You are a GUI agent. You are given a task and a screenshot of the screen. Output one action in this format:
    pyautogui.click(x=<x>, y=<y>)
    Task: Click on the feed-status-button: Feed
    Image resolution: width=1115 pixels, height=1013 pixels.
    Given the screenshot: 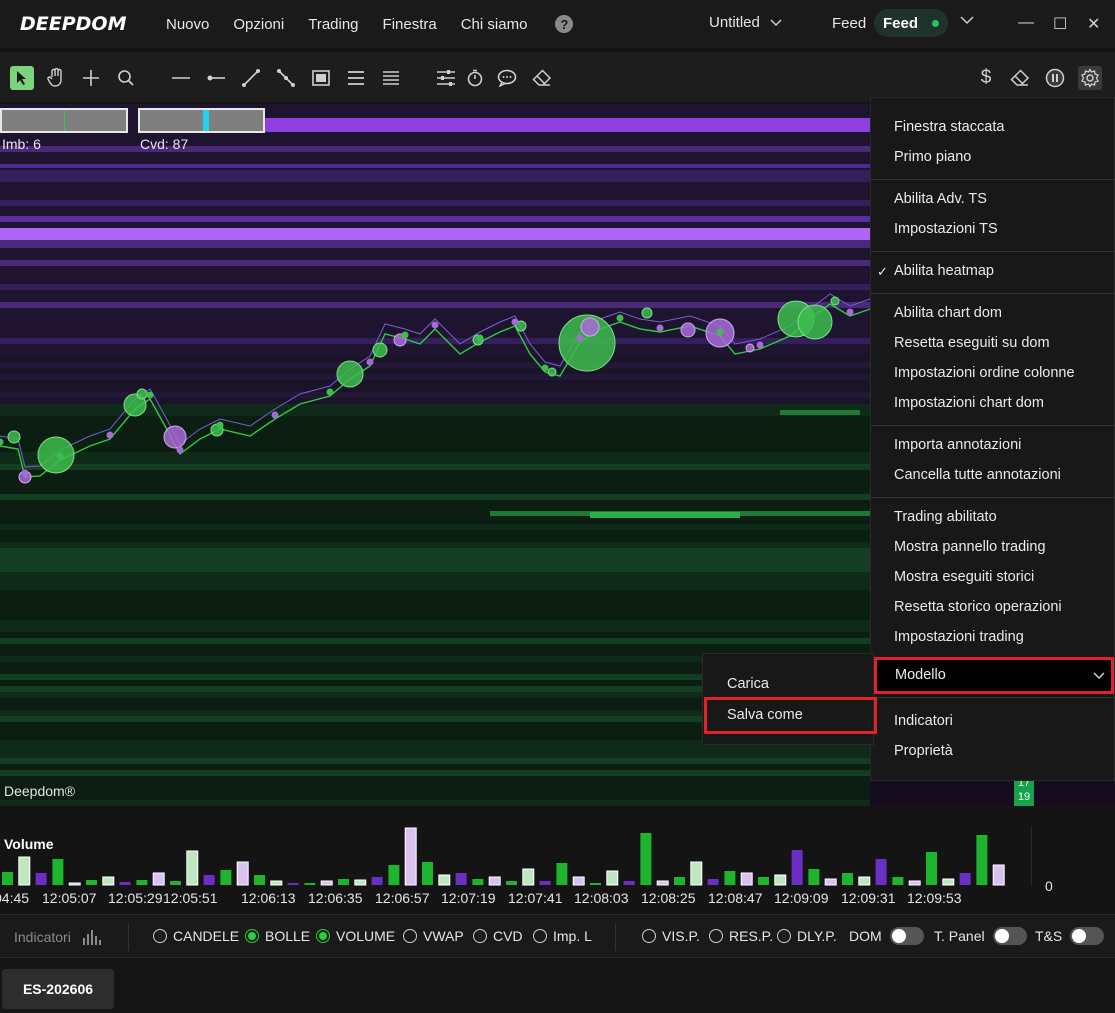 What is the action you would take?
    pyautogui.click(x=911, y=23)
    